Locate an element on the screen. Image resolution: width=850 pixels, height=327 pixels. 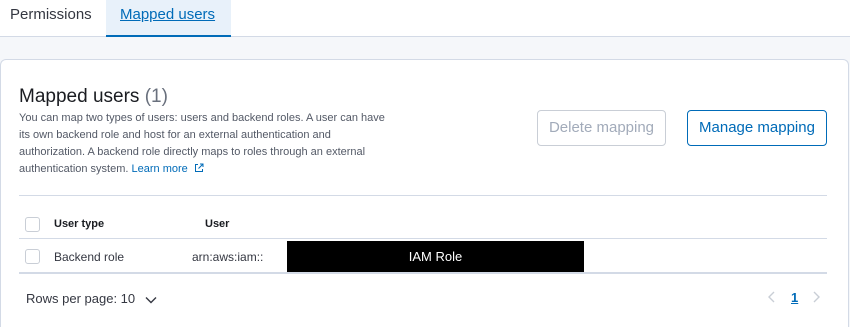
section-title: Mapped users is located at coordinates (79, 96).